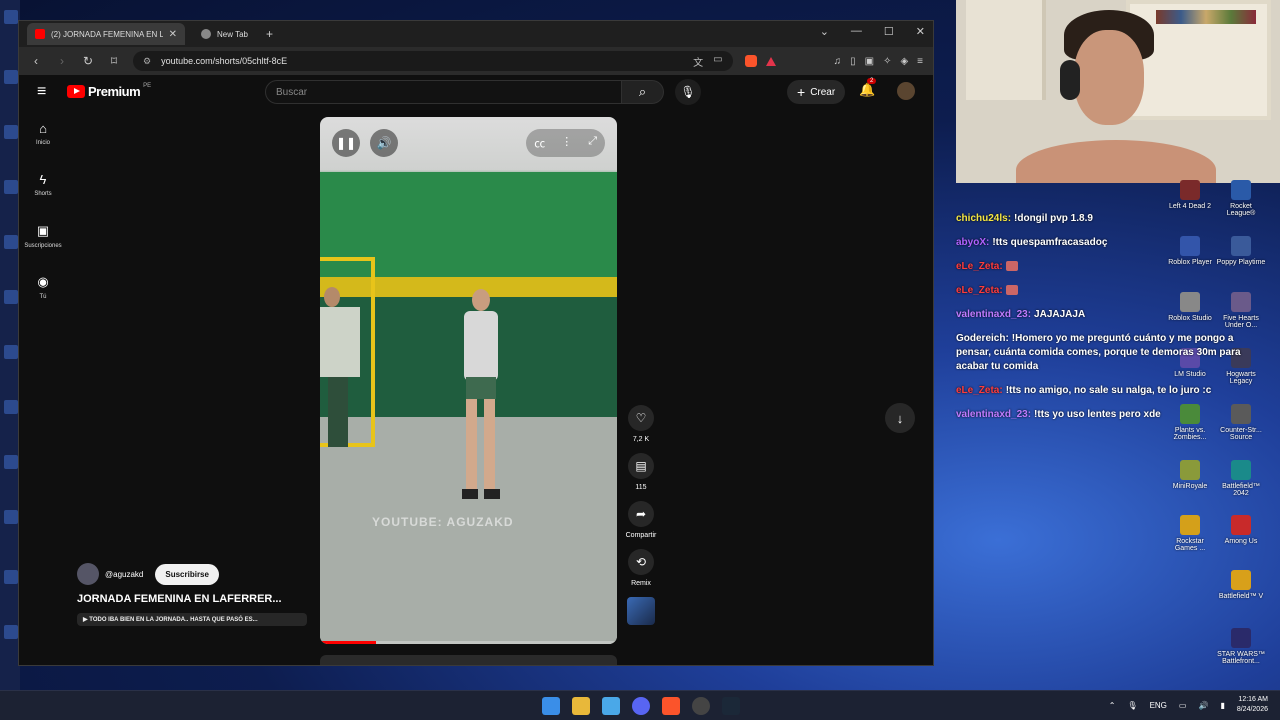 The height and width of the screenshot is (720, 1280). Describe the element at coordinates (838, 61) in the screenshot. I see `media-icon: ♫` at that location.